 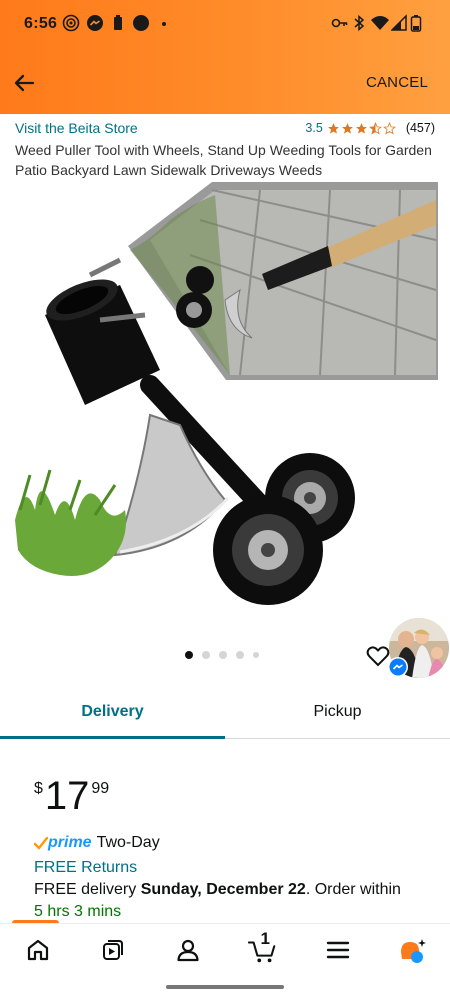 I want to click on rating-summary: 3.5 (457), so click(x=370, y=128).